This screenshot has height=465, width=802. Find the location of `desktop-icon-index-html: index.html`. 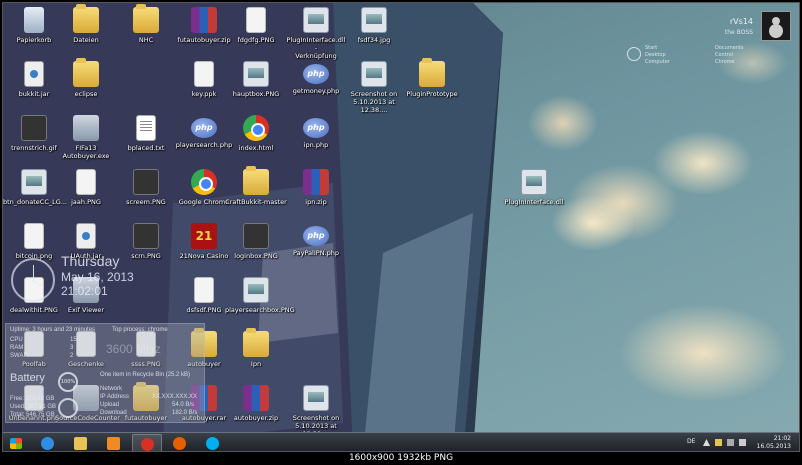

desktop-icon-index-html: index.html is located at coordinates (256, 133).